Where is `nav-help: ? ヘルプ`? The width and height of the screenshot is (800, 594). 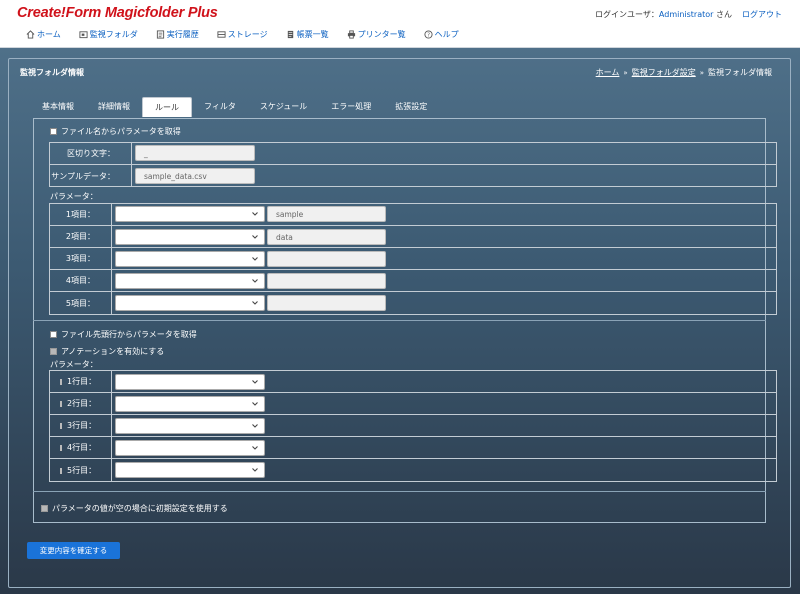 nav-help: ? ヘルプ is located at coordinates (441, 34).